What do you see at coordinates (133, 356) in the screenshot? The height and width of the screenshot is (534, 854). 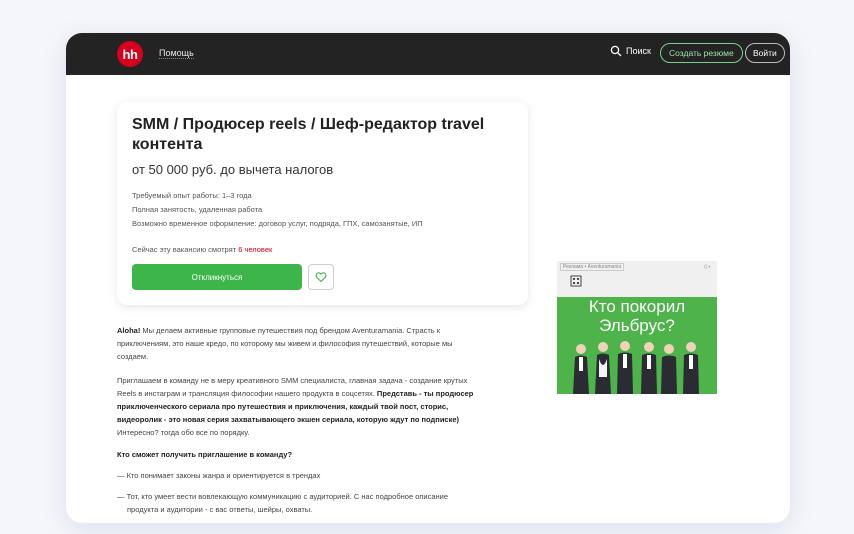 I see `desc-text: создаем.` at bounding box center [133, 356].